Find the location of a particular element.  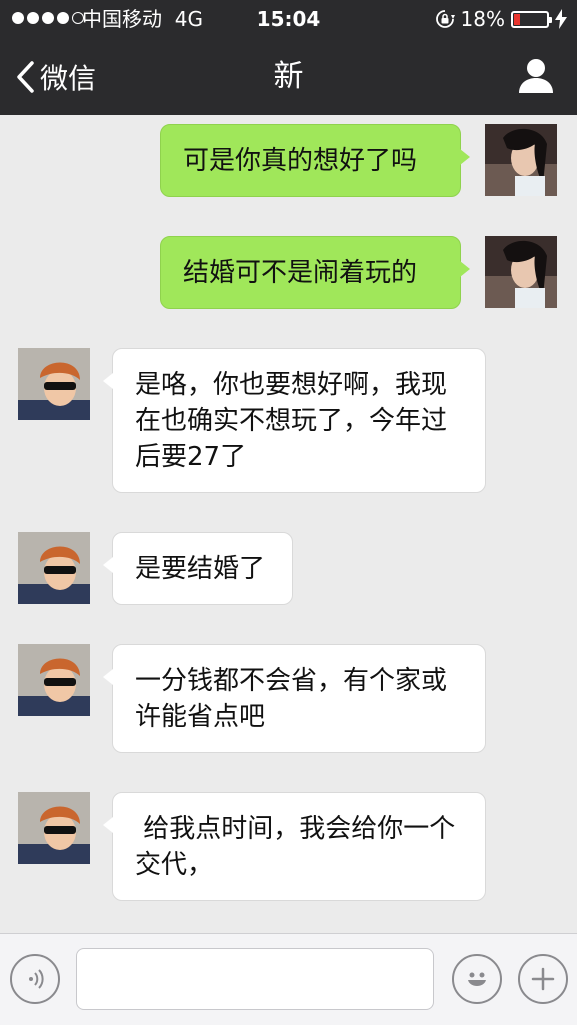

battery-icon is located at coordinates (531, 19).